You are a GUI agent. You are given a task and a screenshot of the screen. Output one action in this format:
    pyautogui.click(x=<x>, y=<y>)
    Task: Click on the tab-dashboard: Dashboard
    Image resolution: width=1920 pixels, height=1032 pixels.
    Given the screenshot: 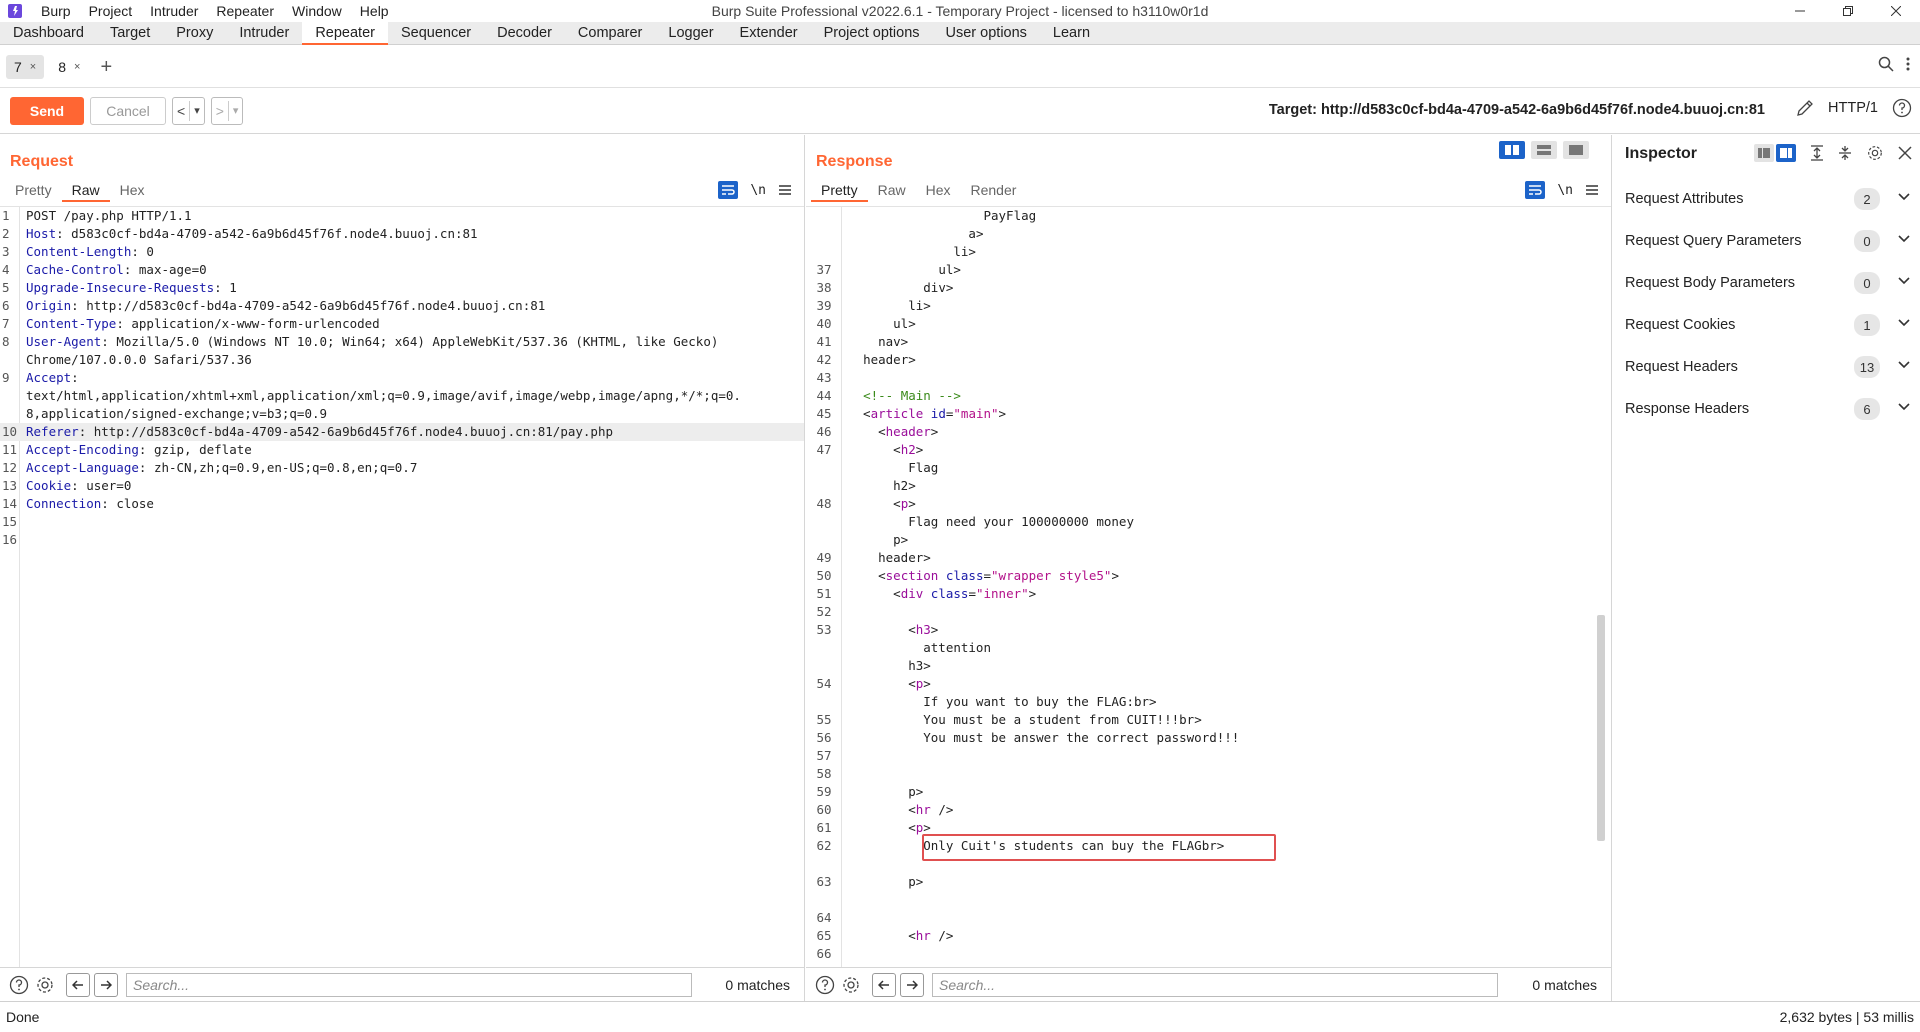 What is the action you would take?
    pyautogui.click(x=48, y=33)
    